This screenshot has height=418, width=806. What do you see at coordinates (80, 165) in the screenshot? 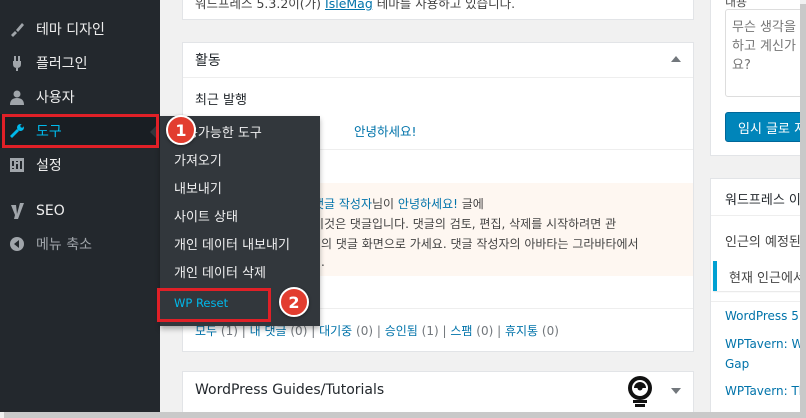
I see `sidebar-item-settings: 설정` at bounding box center [80, 165].